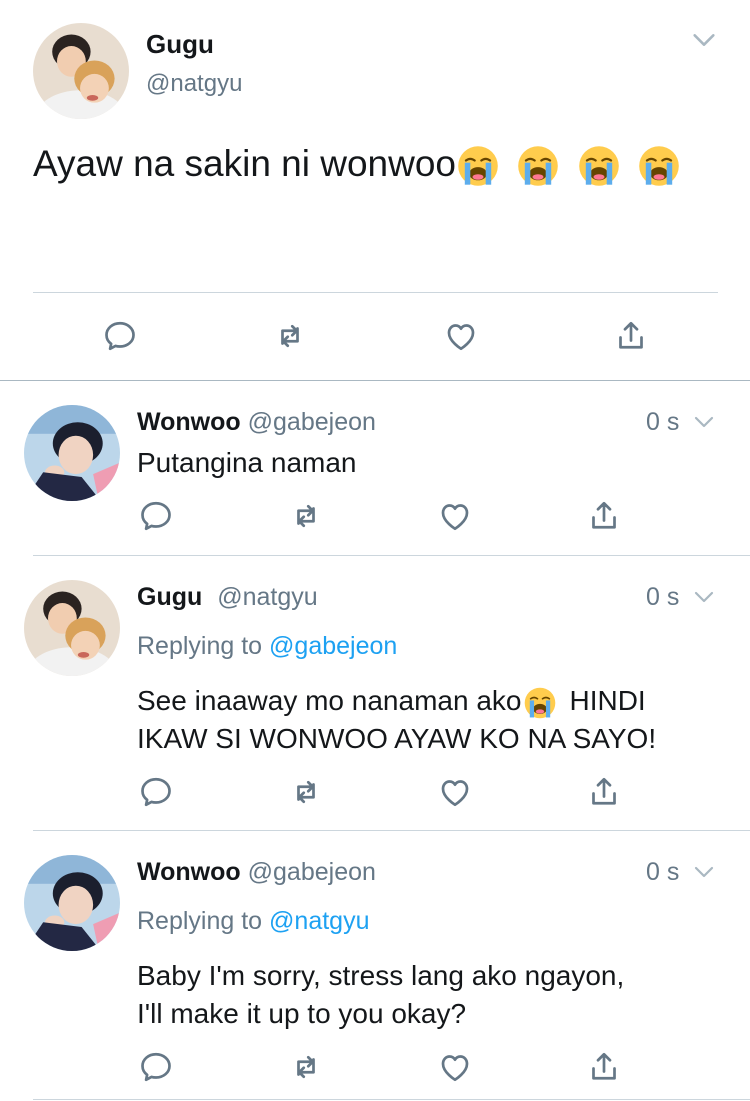 This screenshot has height=1101, width=750. What do you see at coordinates (333, 646) in the screenshot?
I see `mention-link: @gabejeon` at bounding box center [333, 646].